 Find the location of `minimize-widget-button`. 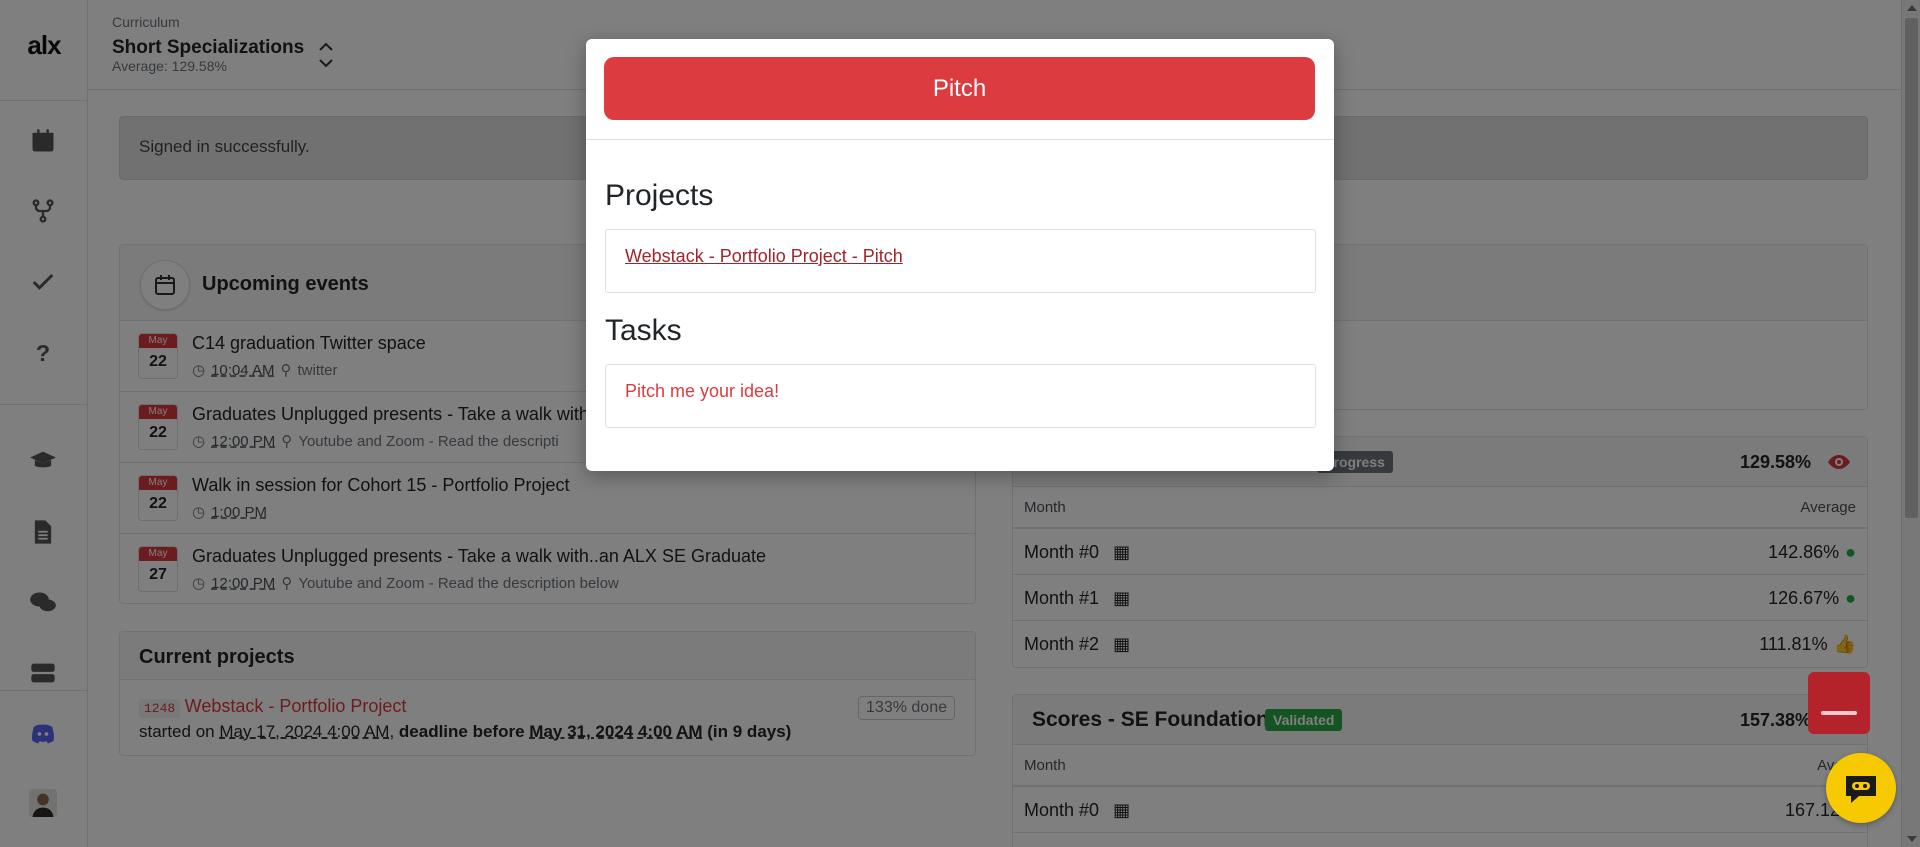

minimize-widget-button is located at coordinates (1839, 703).